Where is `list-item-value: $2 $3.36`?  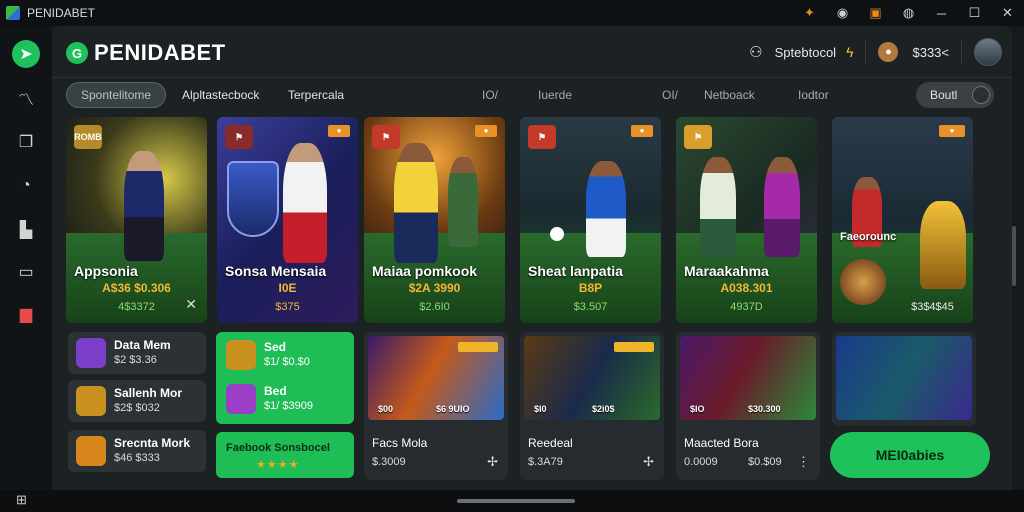 list-item-value: $2 $3.36 is located at coordinates (135, 360).